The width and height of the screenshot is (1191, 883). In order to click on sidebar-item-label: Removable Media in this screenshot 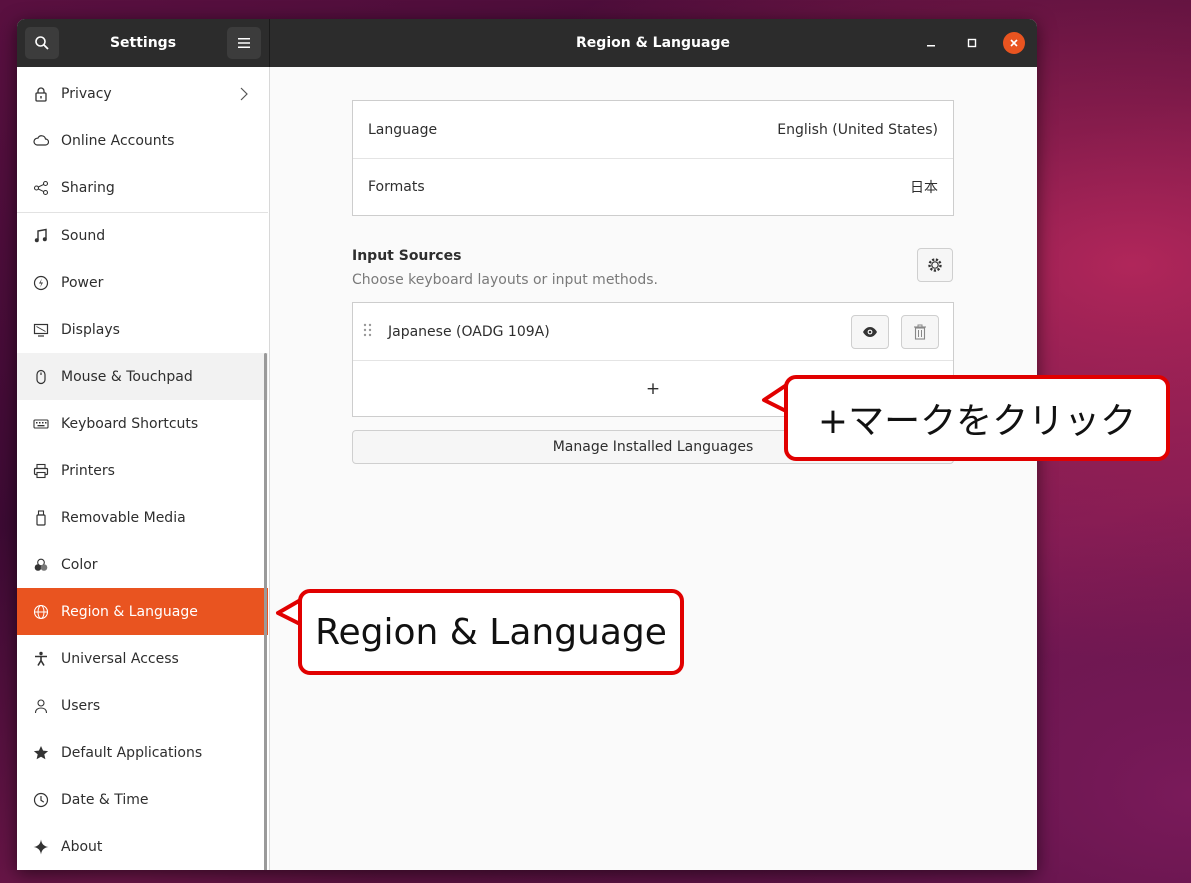, I will do `click(123, 517)`.